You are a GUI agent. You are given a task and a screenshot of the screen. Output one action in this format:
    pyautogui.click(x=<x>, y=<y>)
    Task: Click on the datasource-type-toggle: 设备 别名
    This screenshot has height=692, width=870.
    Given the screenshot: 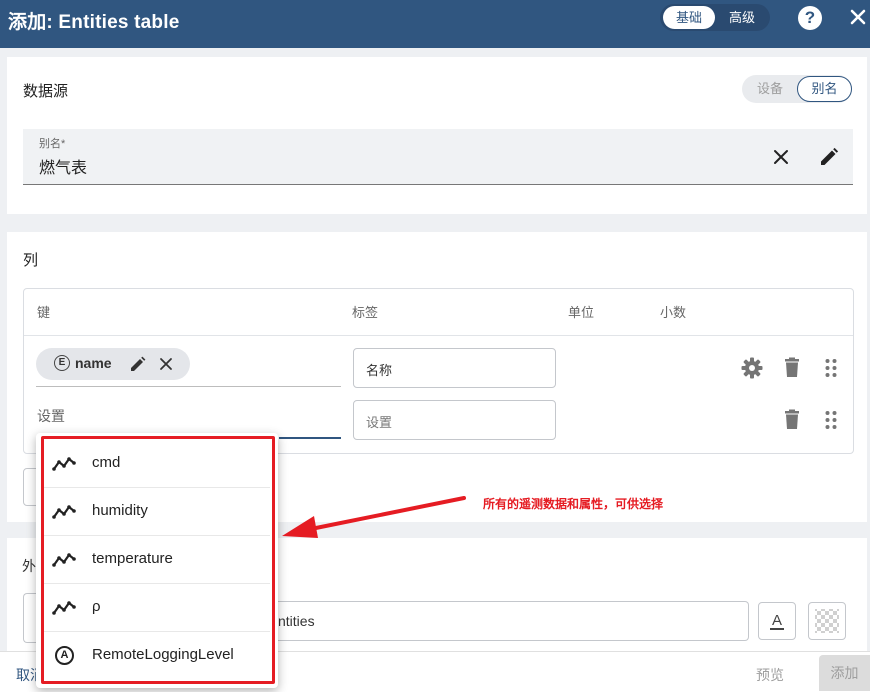 What is the action you would take?
    pyautogui.click(x=797, y=89)
    